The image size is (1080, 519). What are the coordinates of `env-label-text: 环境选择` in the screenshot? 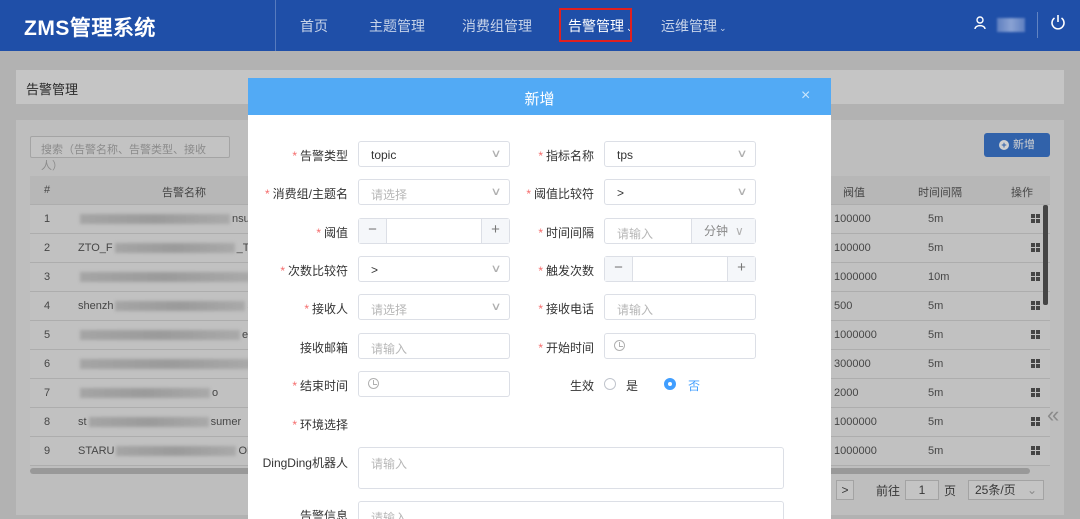 It's located at (323, 425).